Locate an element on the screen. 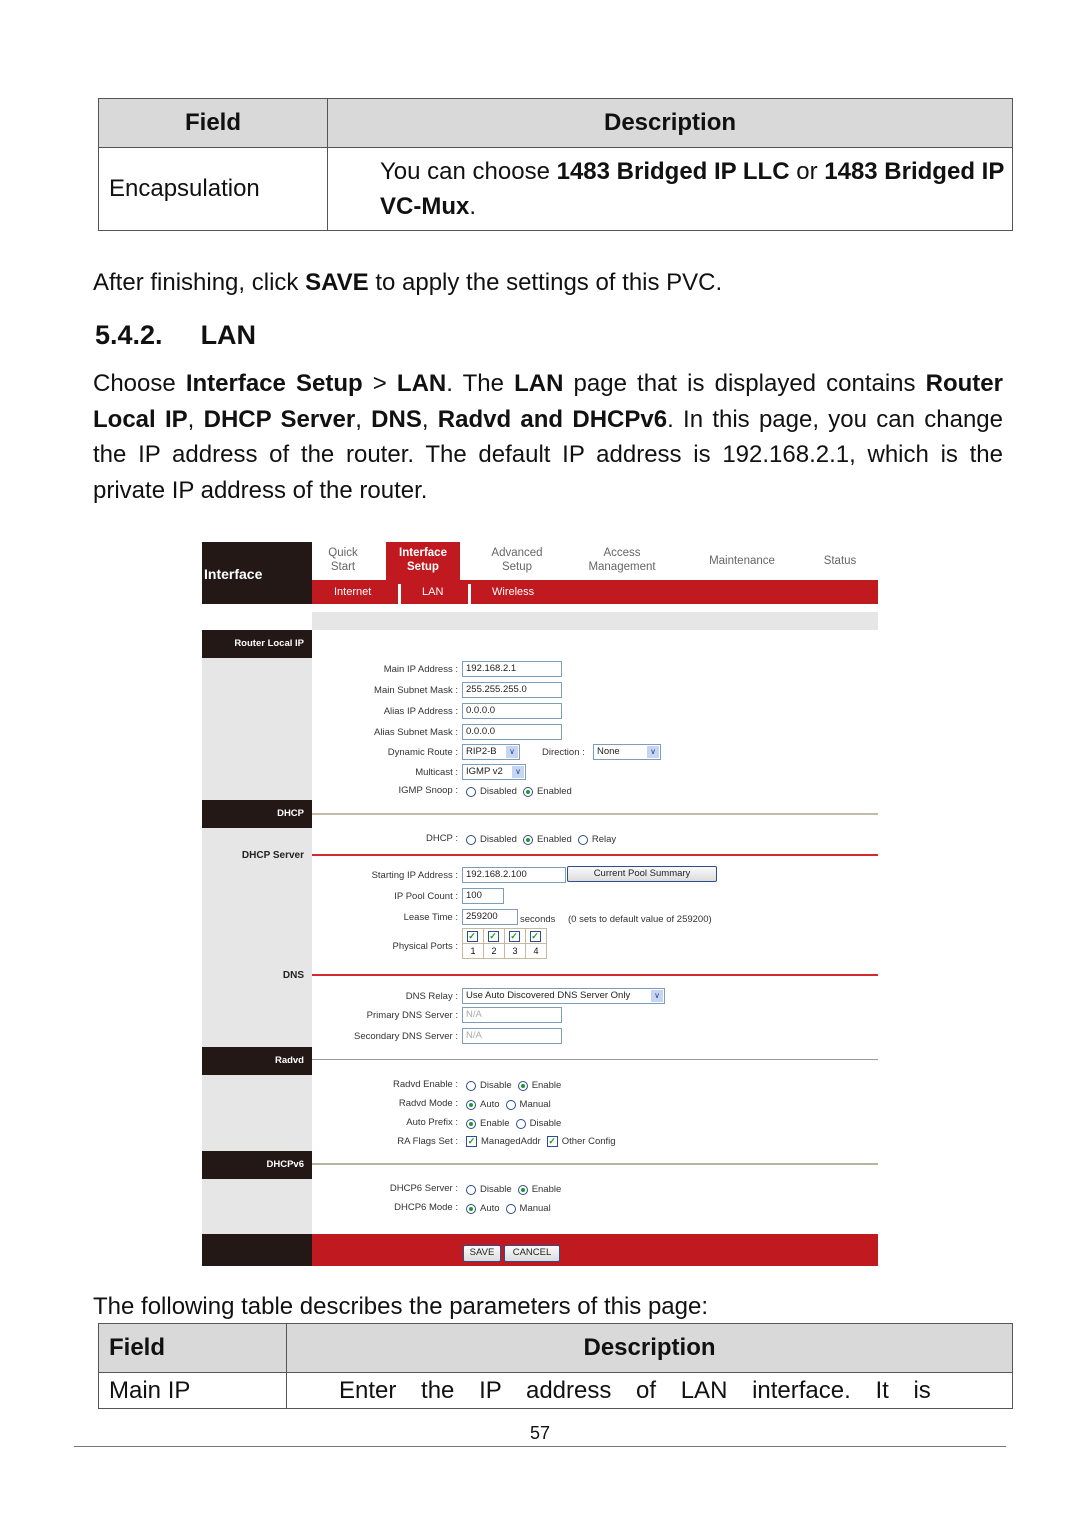 The image size is (1080, 1527). port-number: 1 is located at coordinates (473, 951).